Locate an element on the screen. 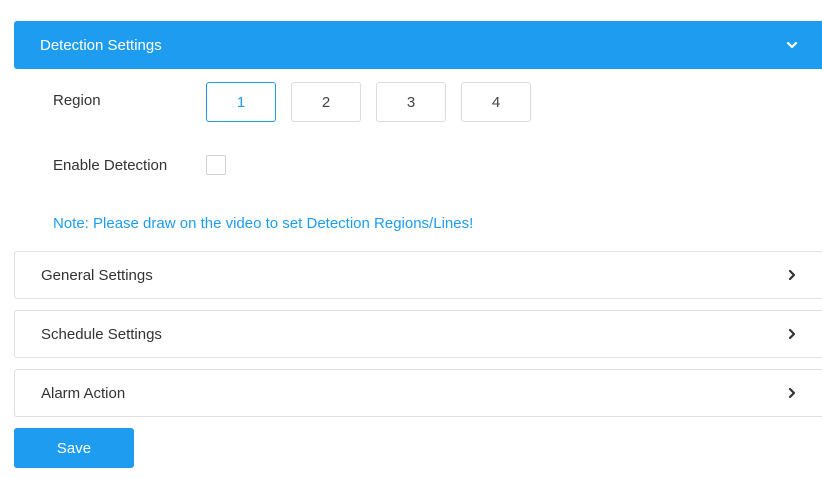 This screenshot has width=822, height=478. region-button-2: 2 is located at coordinates (326, 102).